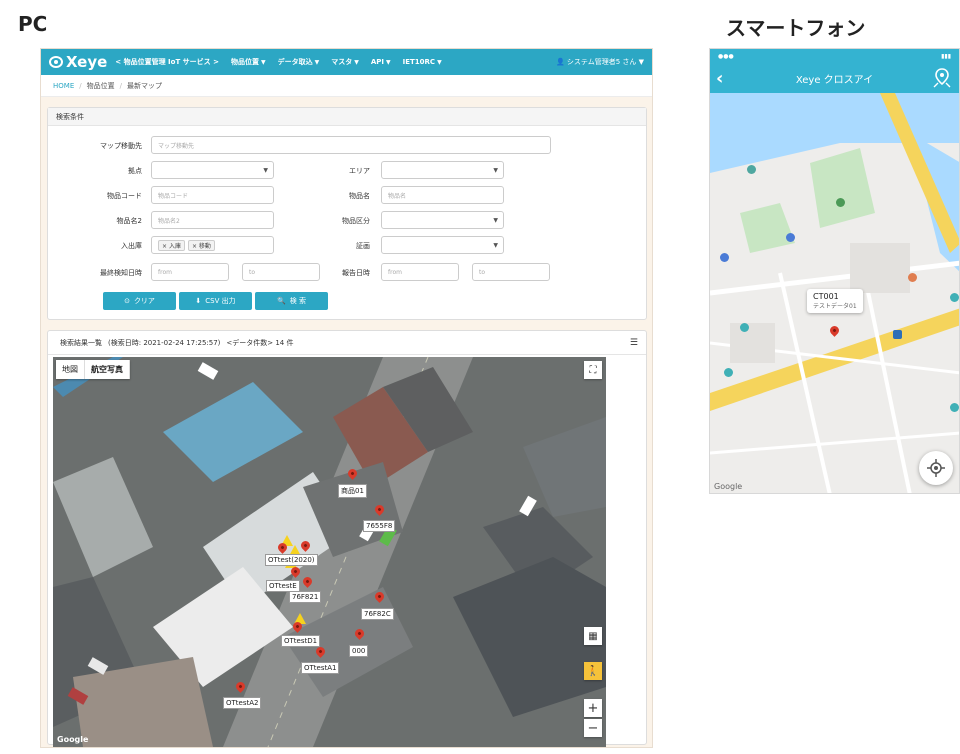 The width and height of the screenshot is (960, 754). I want to click on csv-export-button: ⬇ CSV 出力, so click(215, 301).